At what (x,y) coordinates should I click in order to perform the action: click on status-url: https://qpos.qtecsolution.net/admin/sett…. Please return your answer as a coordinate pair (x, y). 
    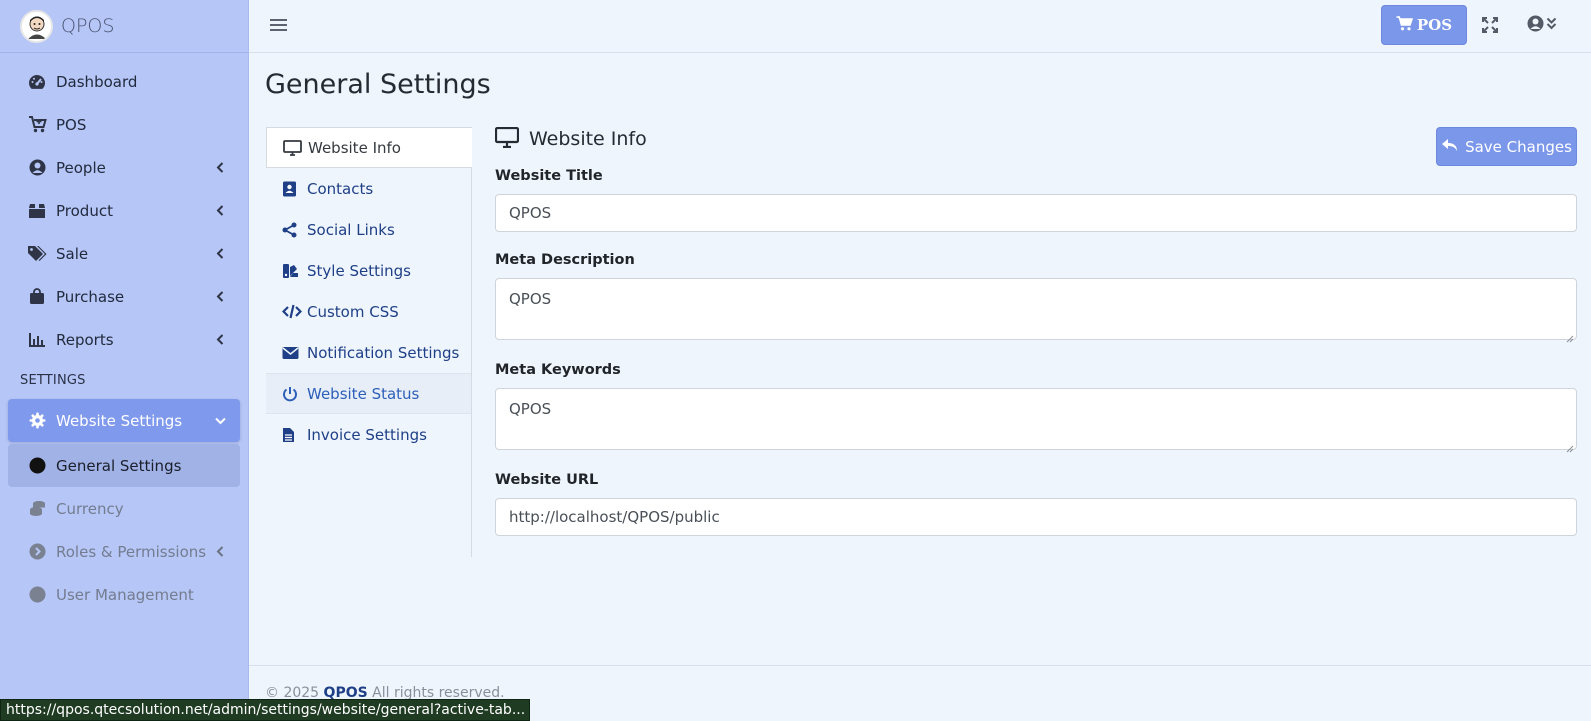
    Looking at the image, I should click on (266, 710).